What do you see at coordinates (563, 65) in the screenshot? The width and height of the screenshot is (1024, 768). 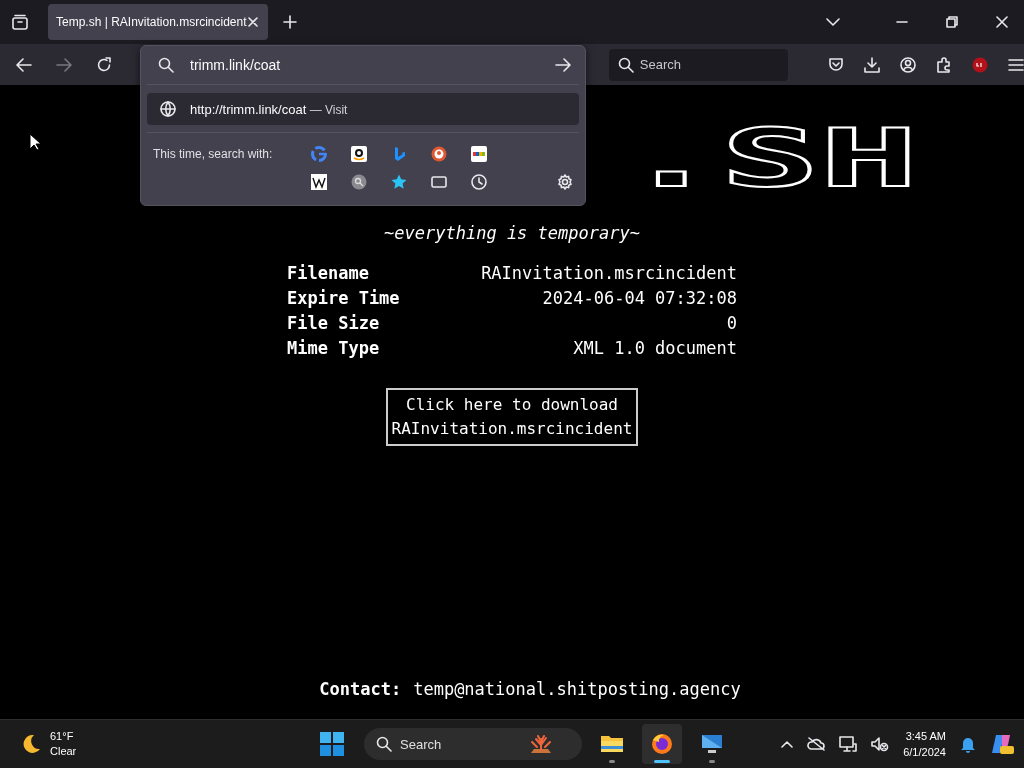 I see `go-arrow-icon` at bounding box center [563, 65].